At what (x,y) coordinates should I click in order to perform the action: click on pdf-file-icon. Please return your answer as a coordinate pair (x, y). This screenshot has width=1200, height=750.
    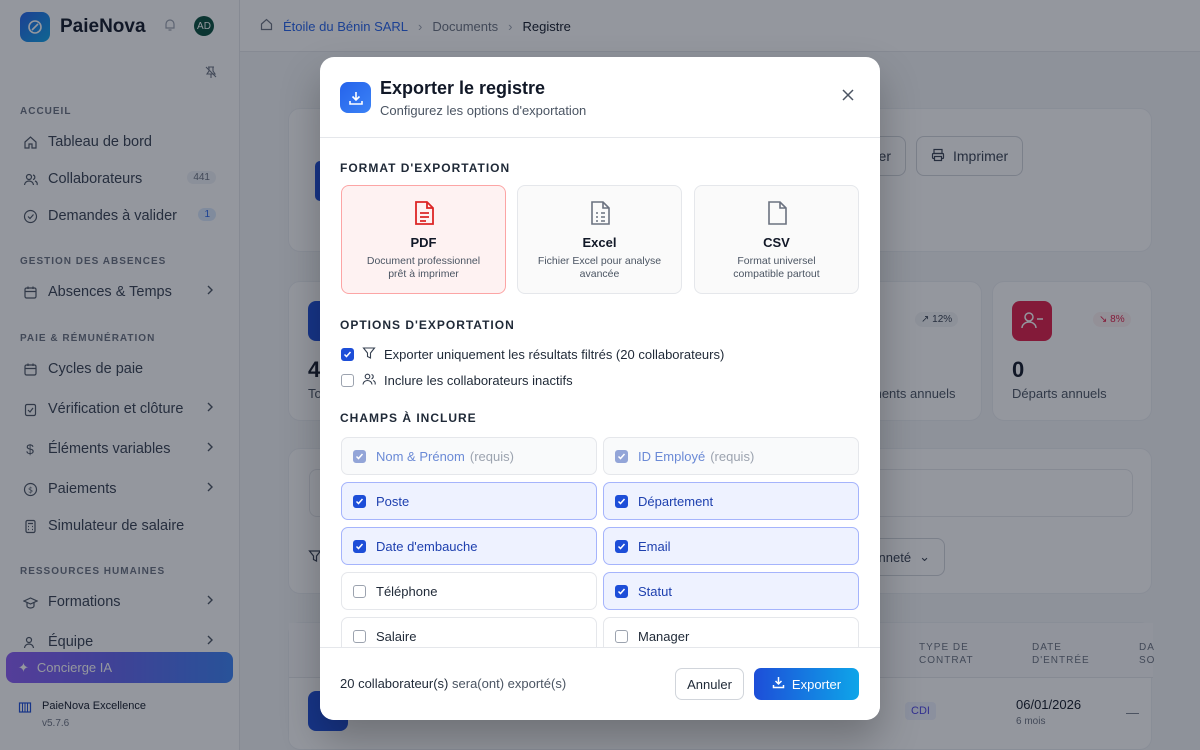
    Looking at the image, I should click on (423, 213).